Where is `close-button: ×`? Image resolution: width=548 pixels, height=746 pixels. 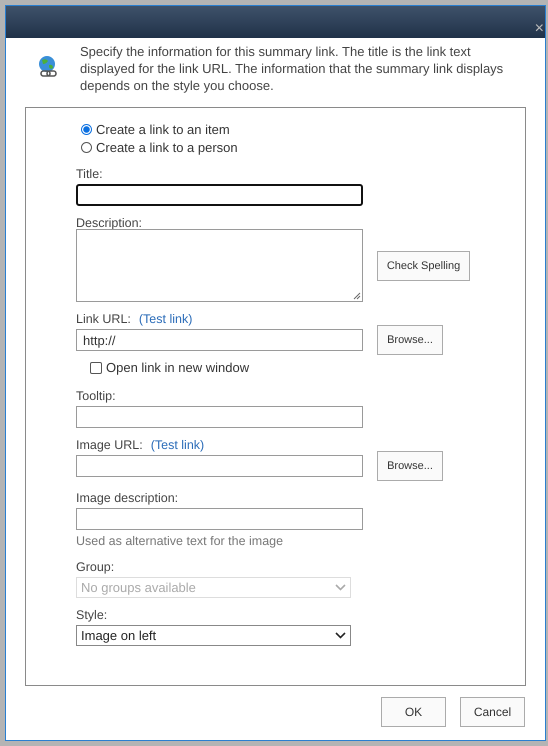
close-button: × is located at coordinates (539, 29).